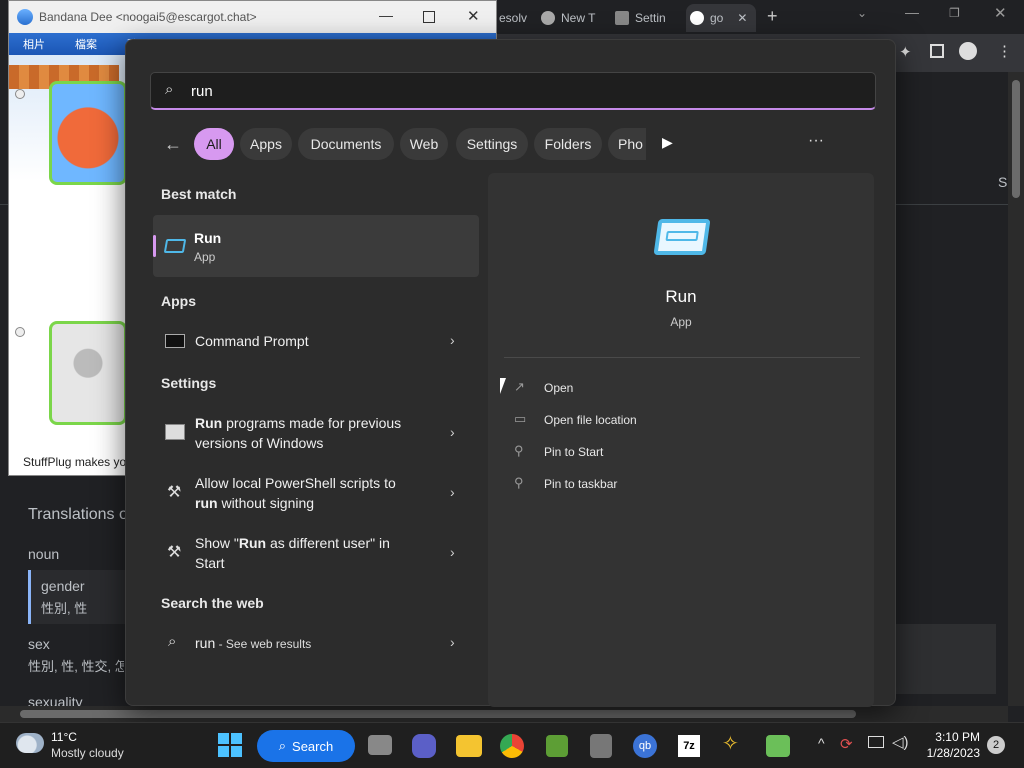  I want to click on menu-item: 檔案, so click(86, 44).